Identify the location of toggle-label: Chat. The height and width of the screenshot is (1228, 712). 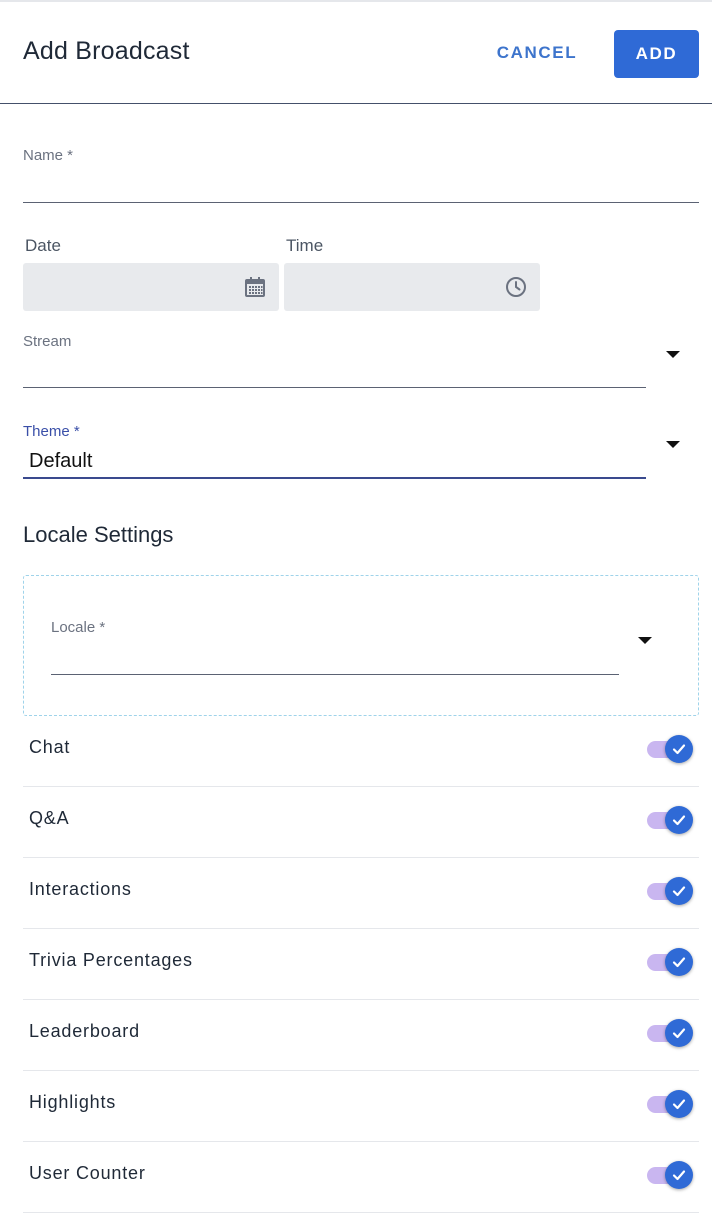
(50, 747).